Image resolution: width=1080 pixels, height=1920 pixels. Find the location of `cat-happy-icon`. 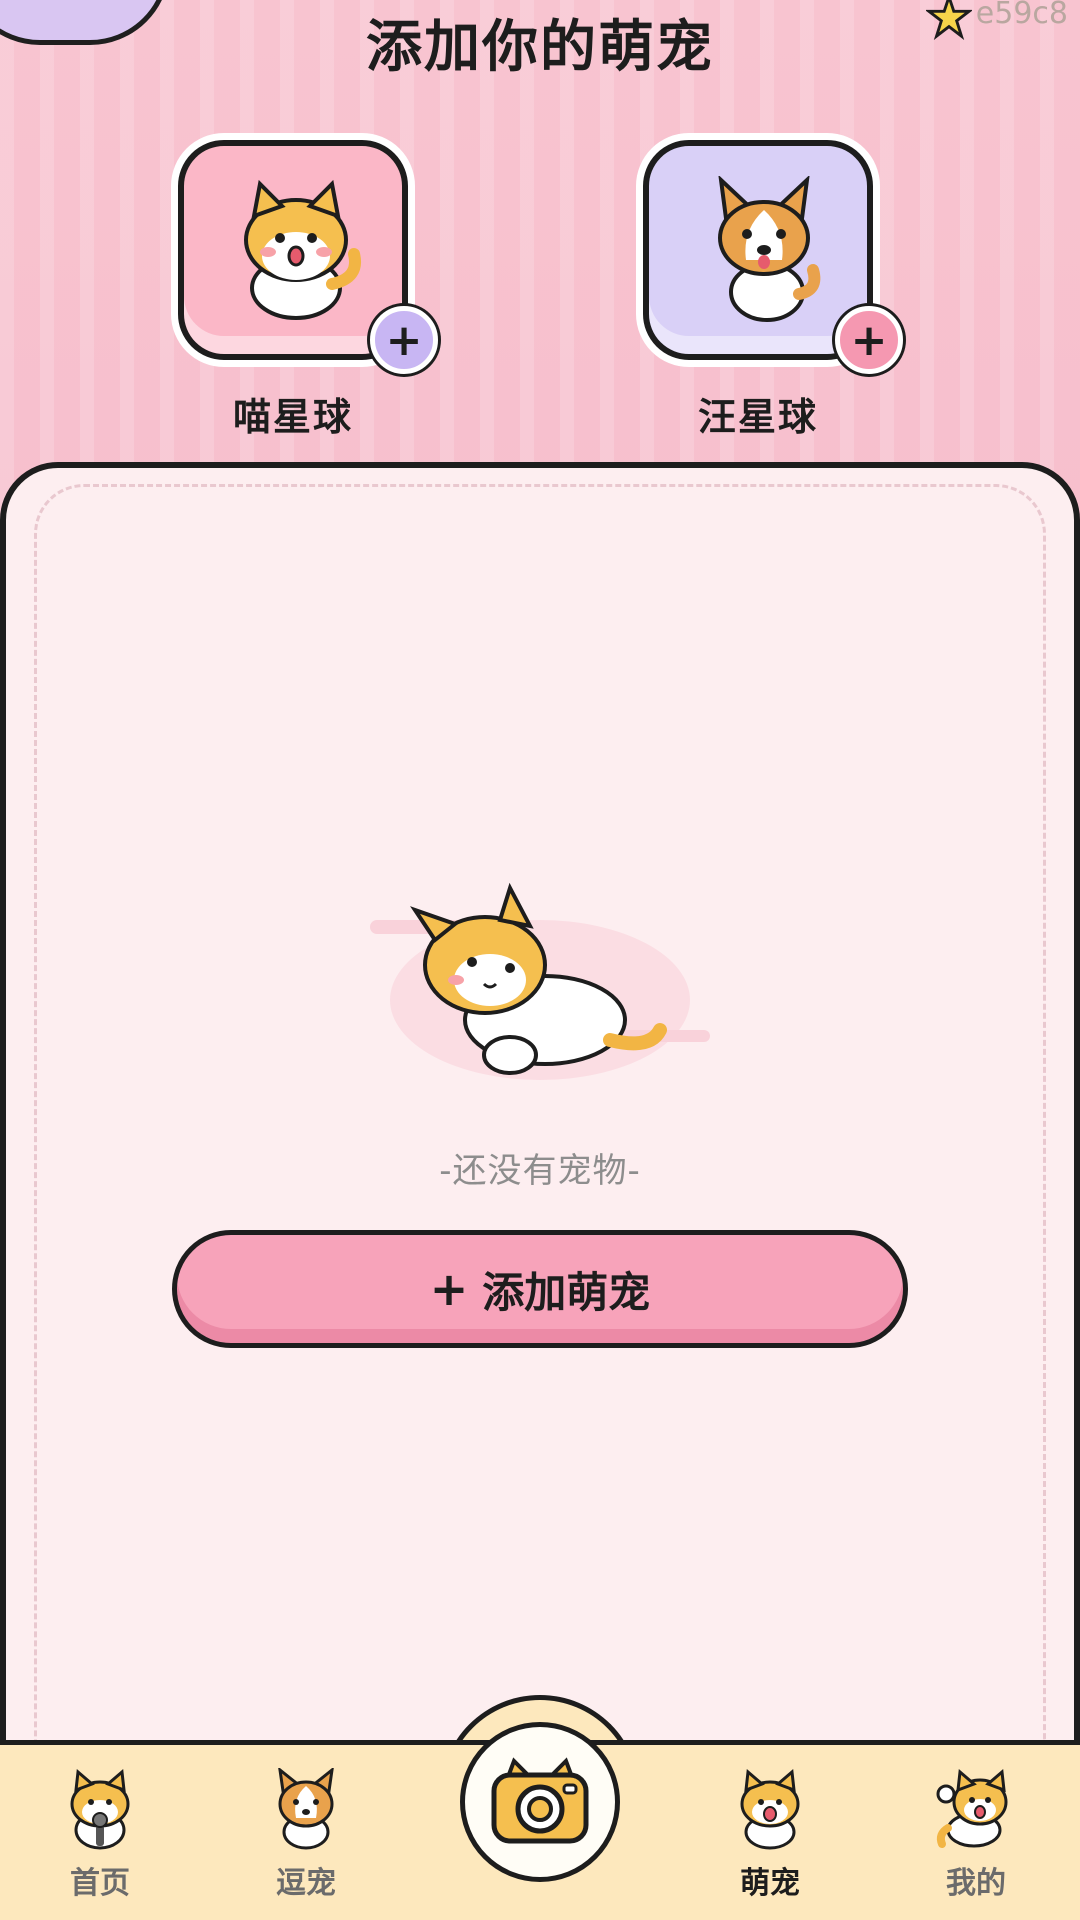

cat-happy-icon is located at coordinates (770, 1809).